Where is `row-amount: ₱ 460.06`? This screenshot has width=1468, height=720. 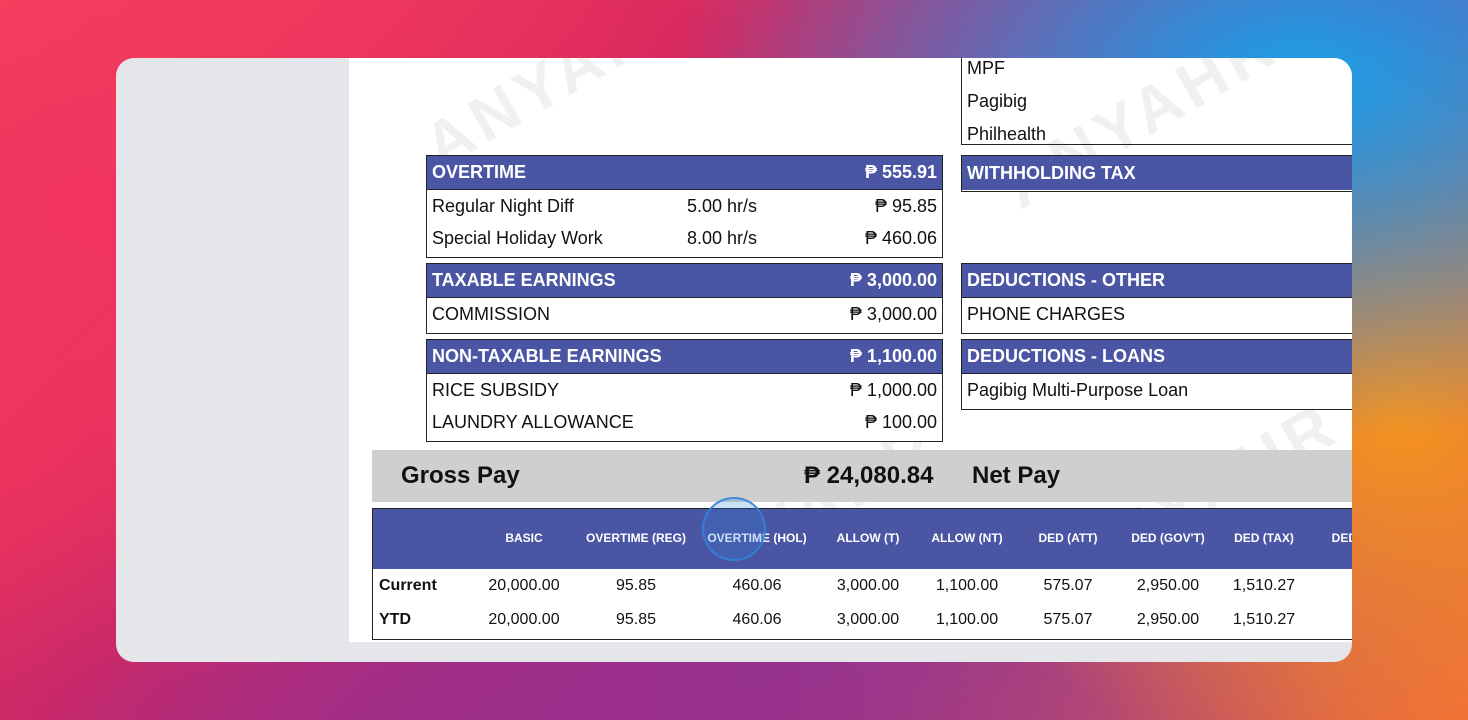 row-amount: ₱ 460.06 is located at coordinates (900, 237).